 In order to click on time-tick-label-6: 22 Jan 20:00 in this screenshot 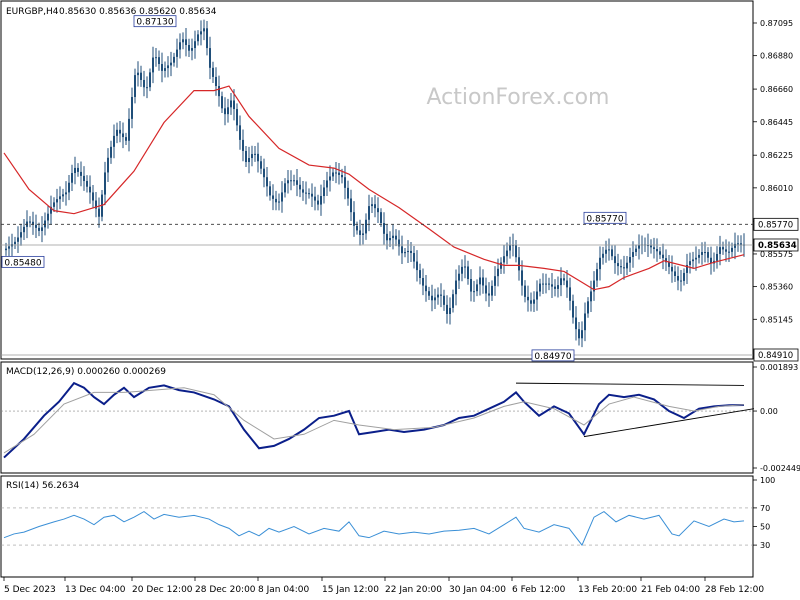, I will do `click(413, 590)`.